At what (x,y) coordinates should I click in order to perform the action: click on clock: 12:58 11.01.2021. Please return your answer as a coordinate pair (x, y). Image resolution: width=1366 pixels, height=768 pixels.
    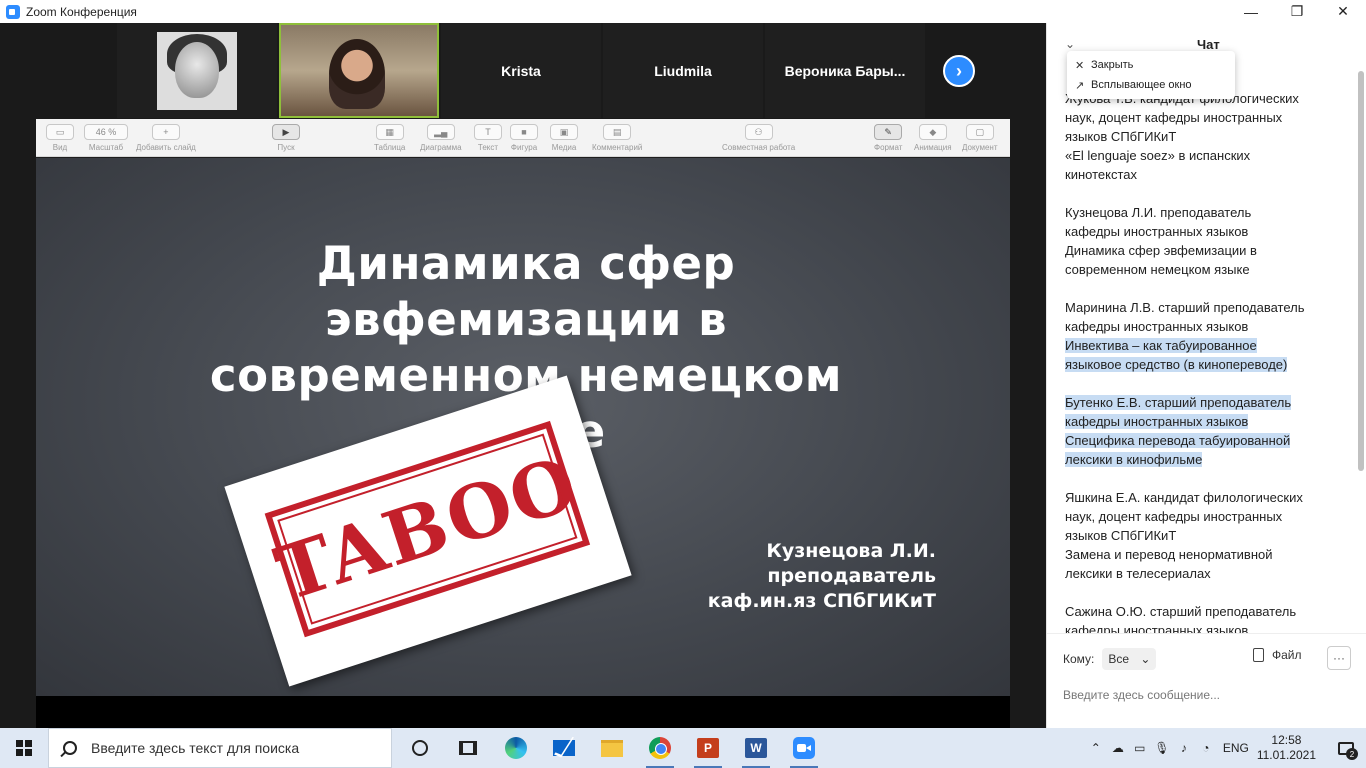
    Looking at the image, I should click on (1286, 748).